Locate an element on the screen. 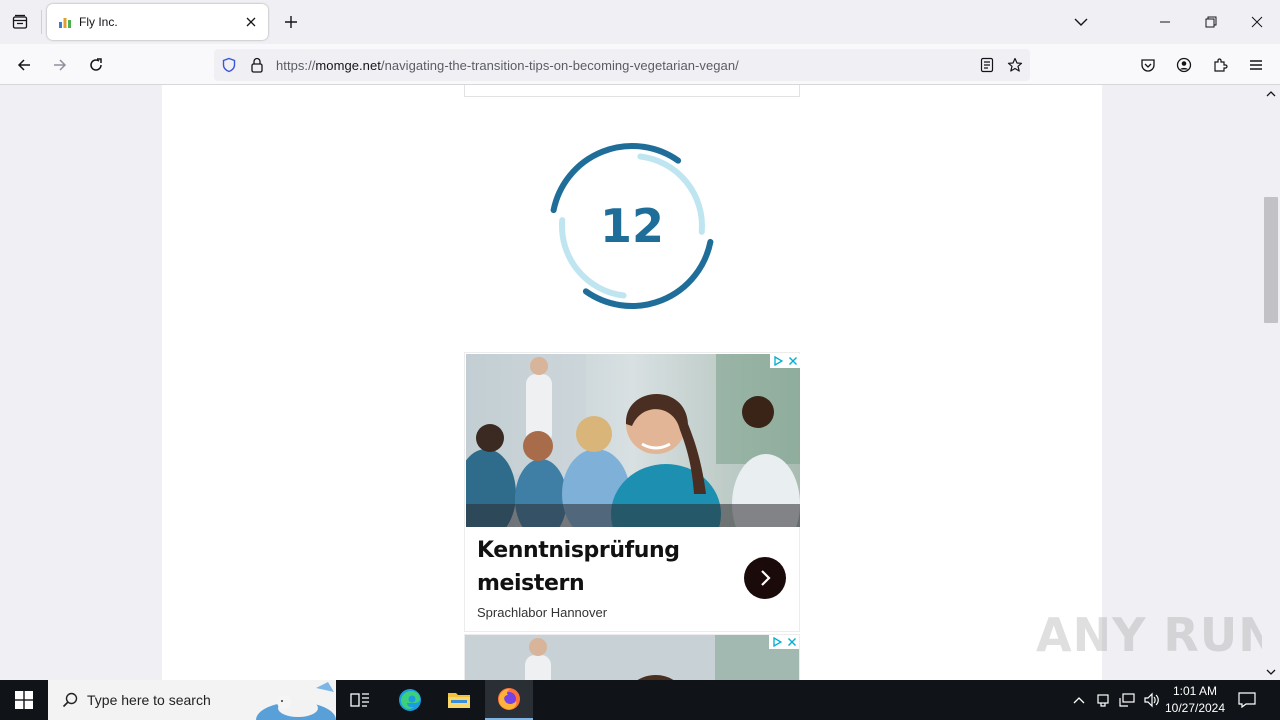 The image size is (1280, 720). edge-icon is located at coordinates (410, 700).